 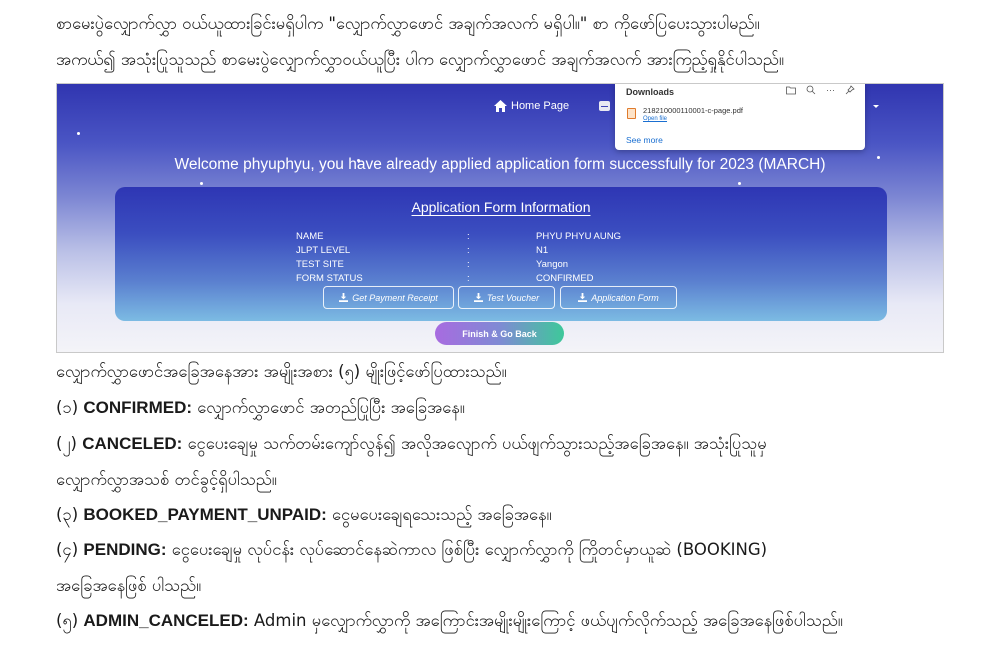 What do you see at coordinates (70, 407) in the screenshot?
I see `status-number: (၁)` at bounding box center [70, 407].